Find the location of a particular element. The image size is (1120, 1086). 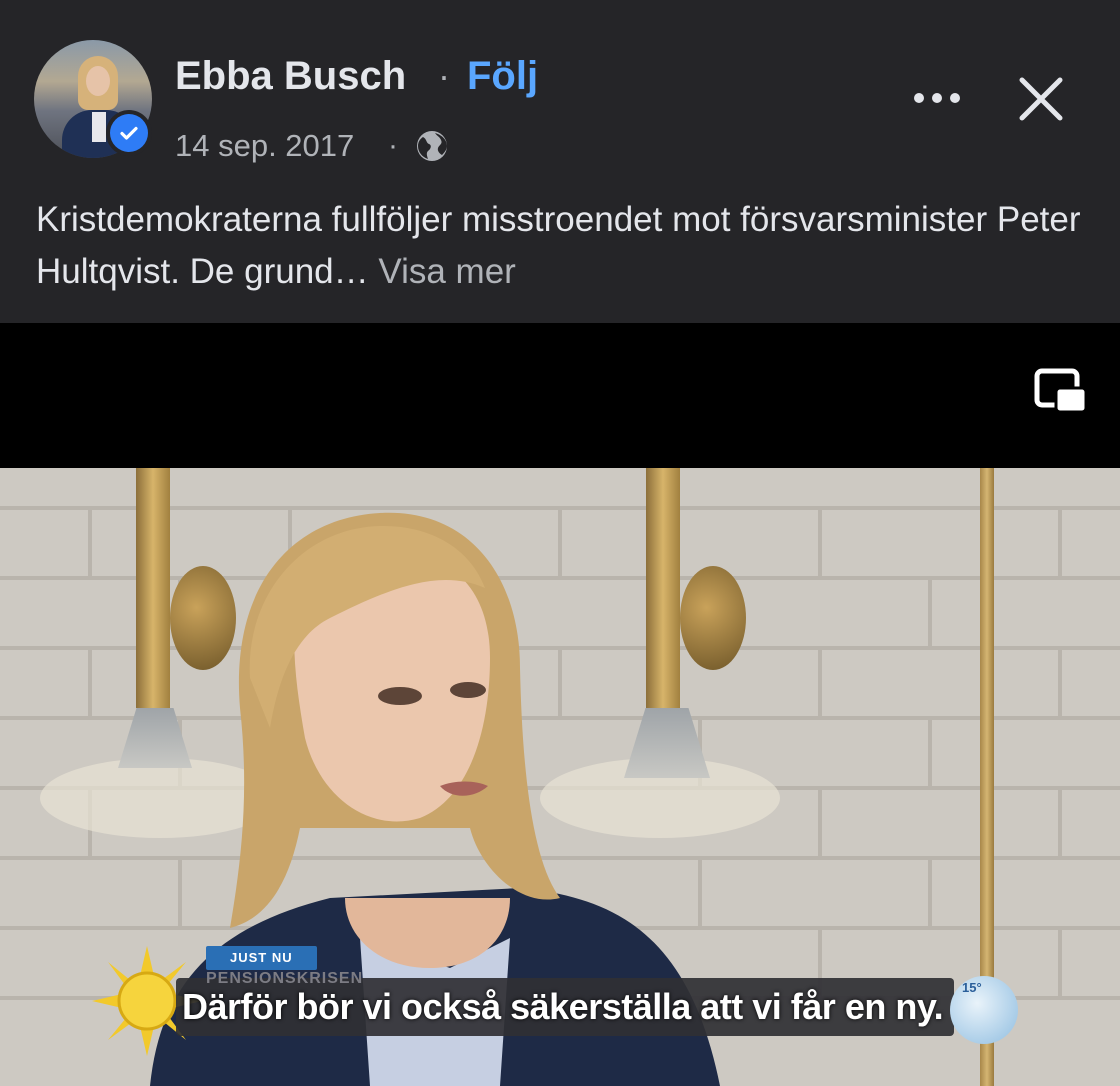

video-top-band is located at coordinates (560, 395).